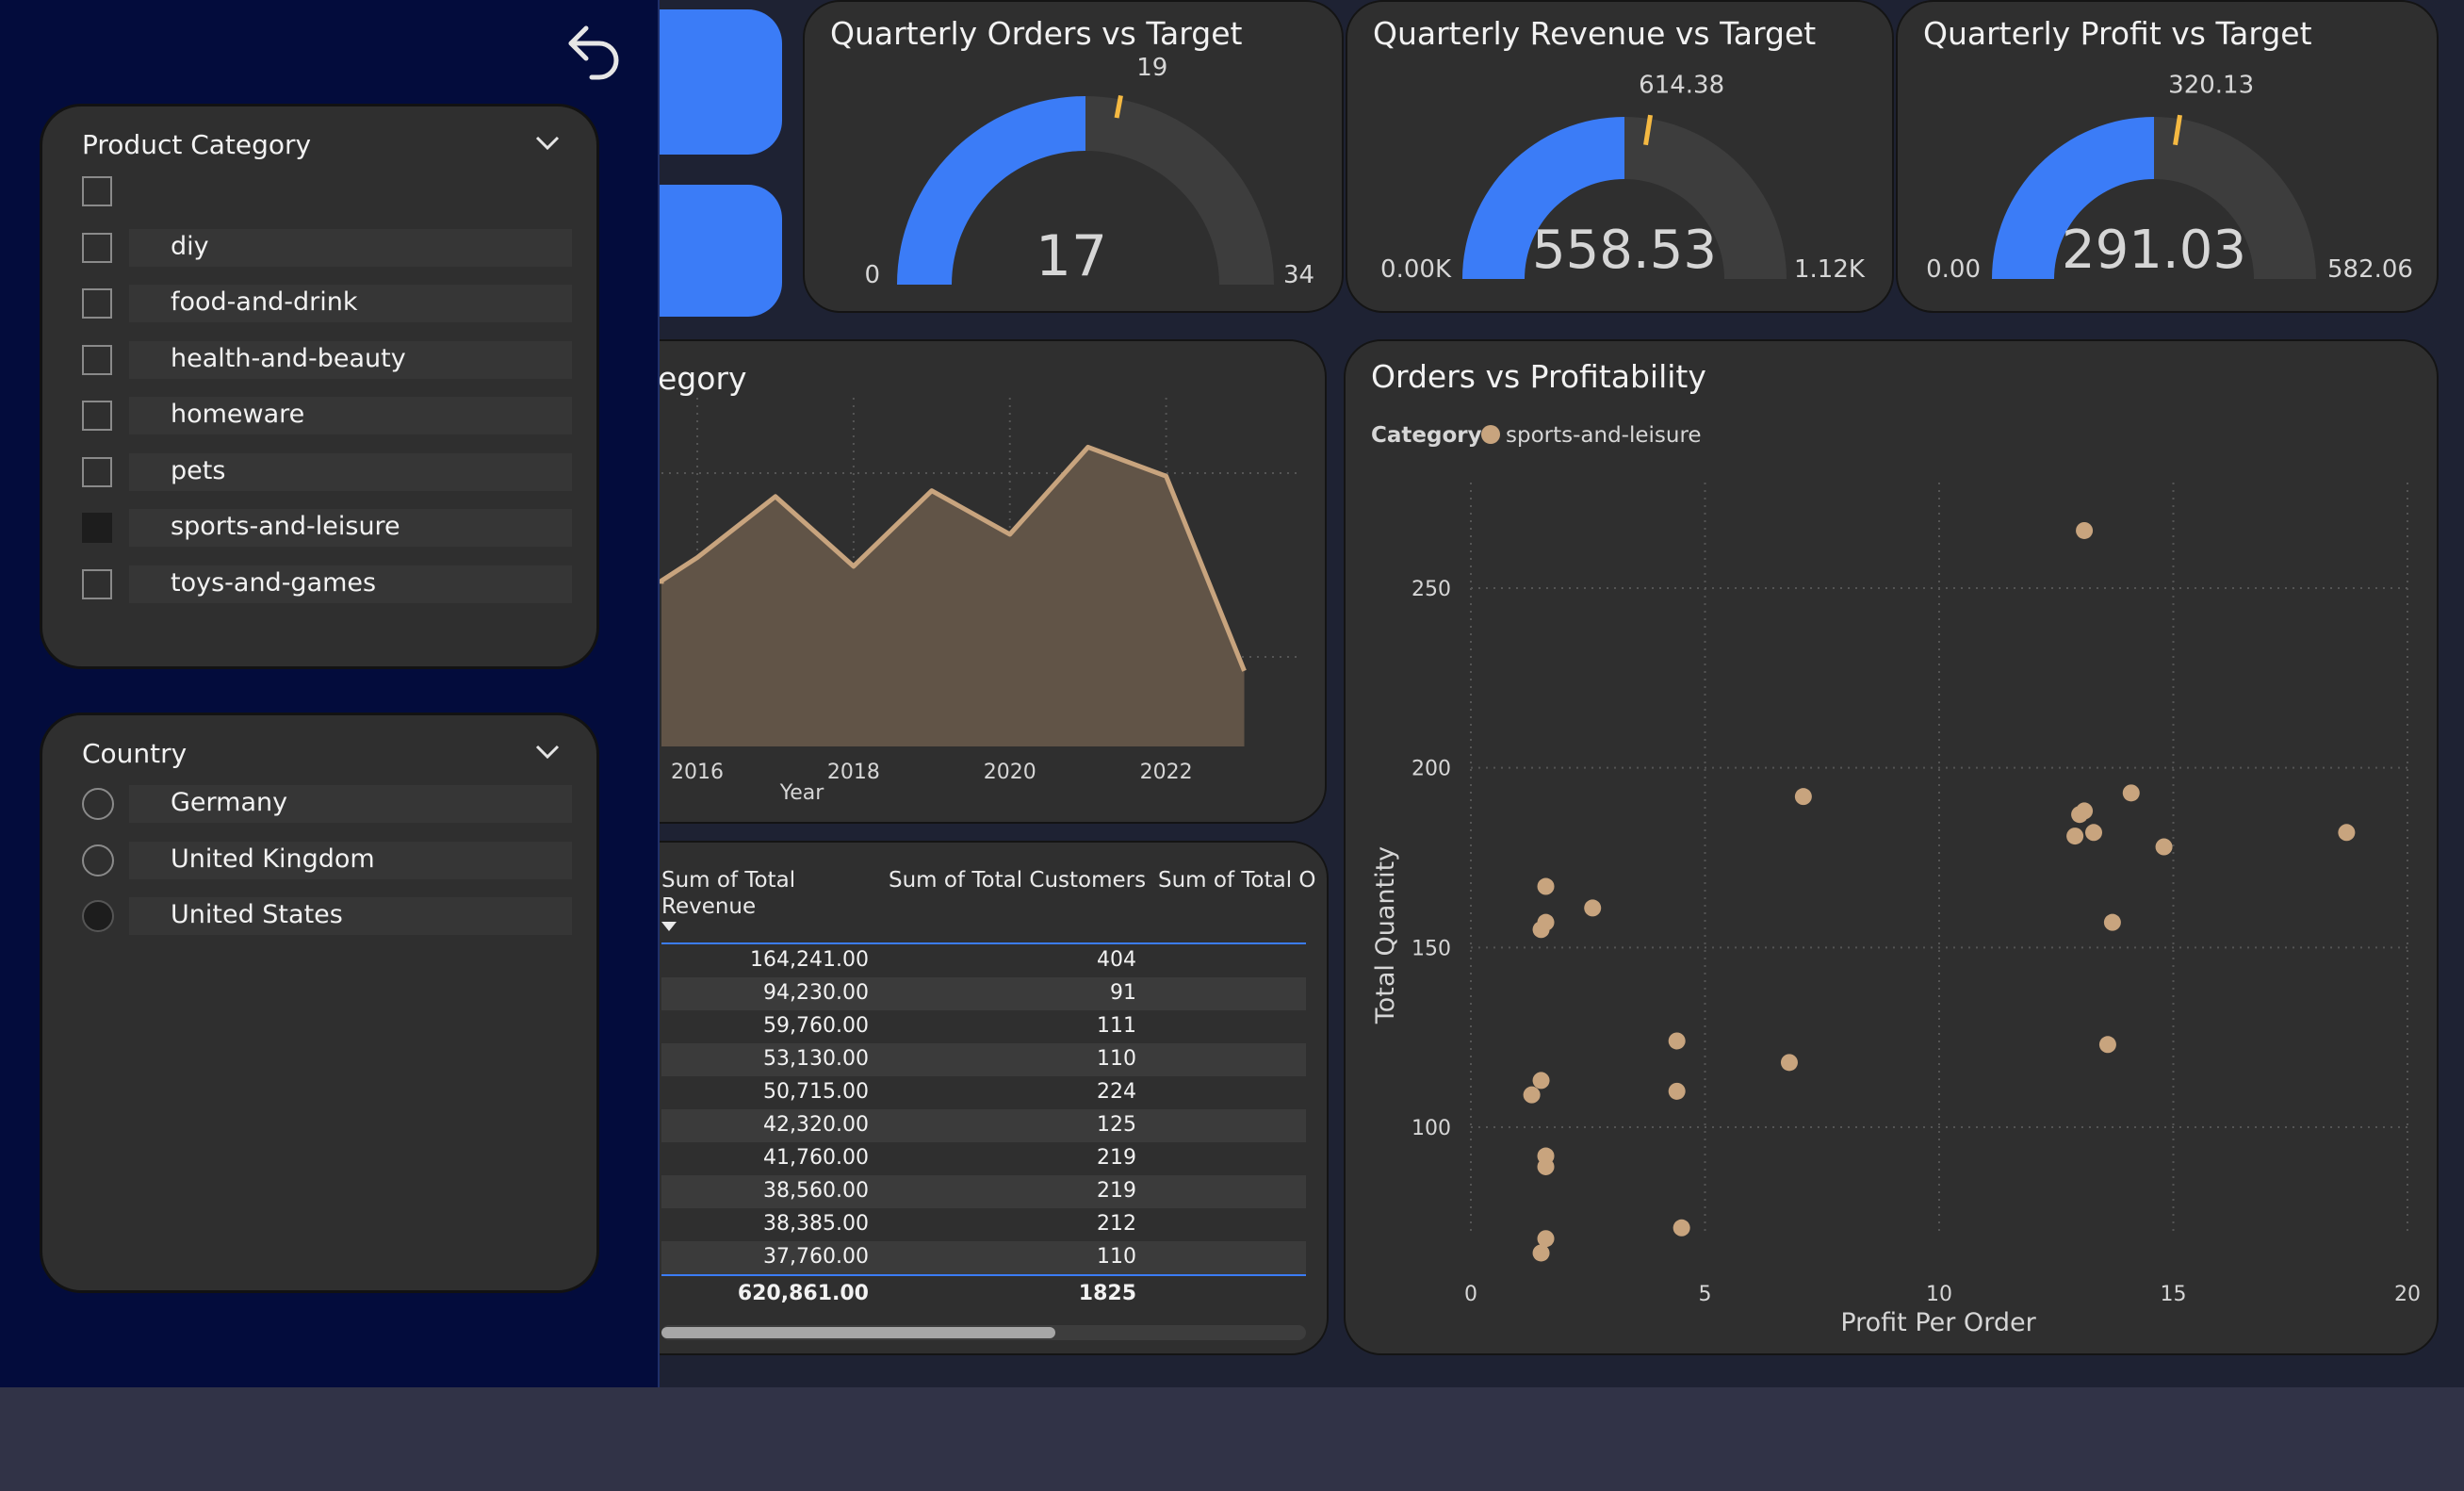 This screenshot has height=1491, width=2464. Describe the element at coordinates (1071, 256) in the screenshot. I see `gauge-value: 17` at that location.